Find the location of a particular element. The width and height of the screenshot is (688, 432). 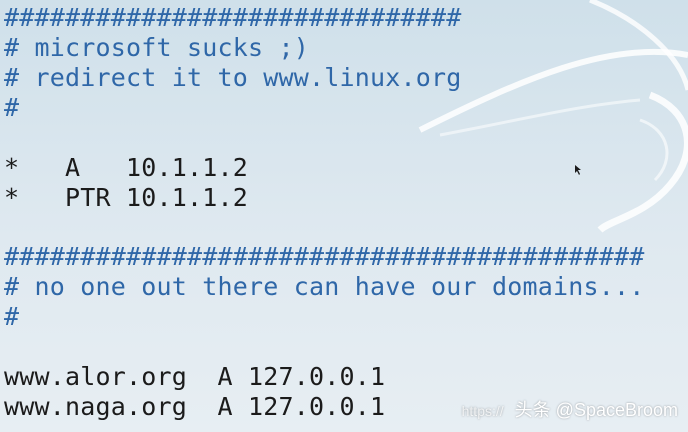

editor-line-1: ############################## is located at coordinates (233, 18).